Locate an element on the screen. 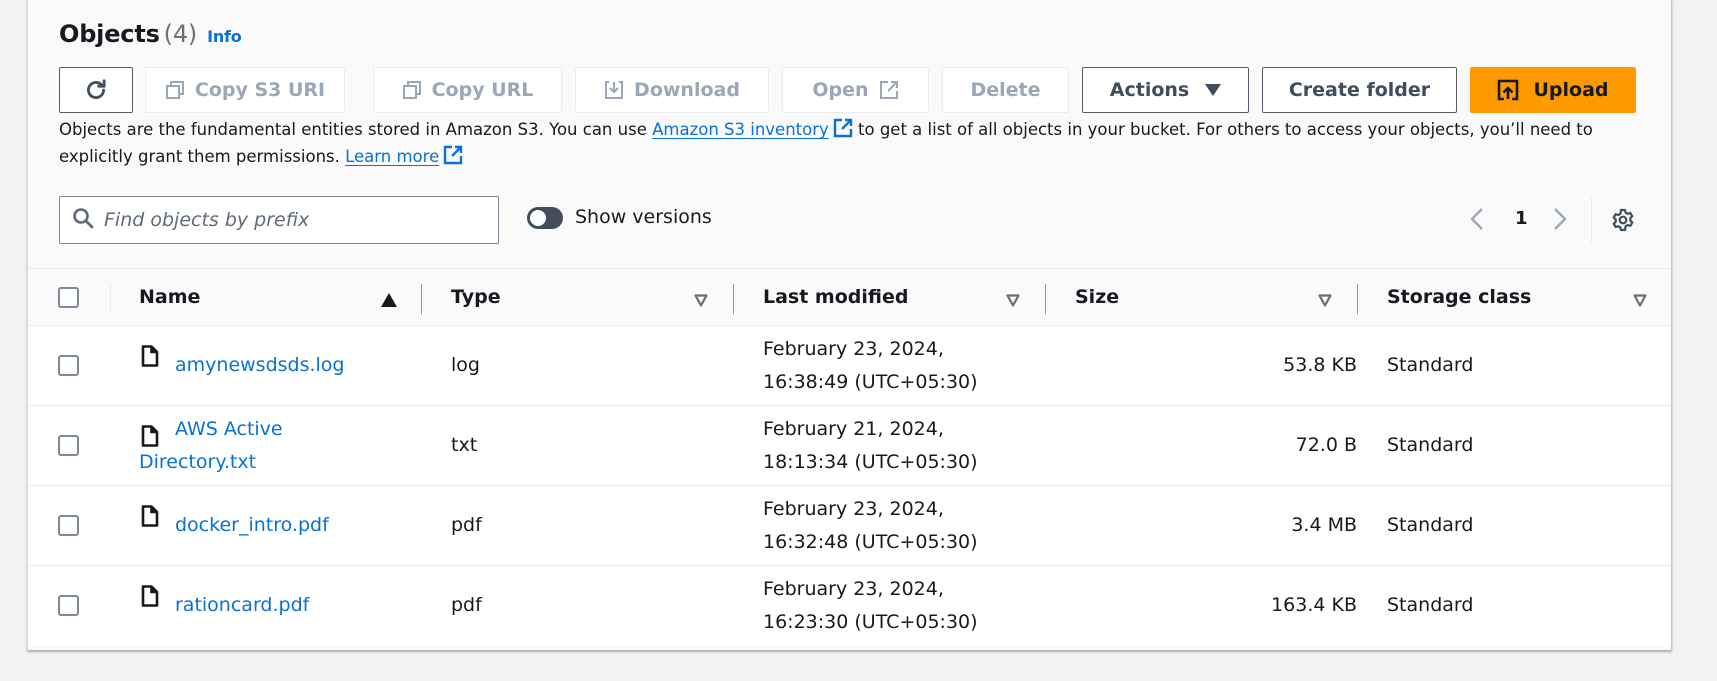 Image resolution: width=1717 pixels, height=681 pixels. show-versions-toggle is located at coordinates (545, 218).